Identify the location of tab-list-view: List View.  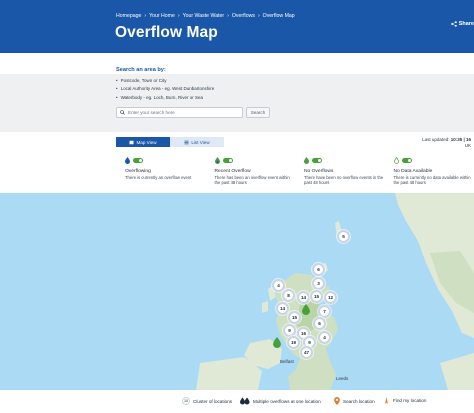
(197, 142).